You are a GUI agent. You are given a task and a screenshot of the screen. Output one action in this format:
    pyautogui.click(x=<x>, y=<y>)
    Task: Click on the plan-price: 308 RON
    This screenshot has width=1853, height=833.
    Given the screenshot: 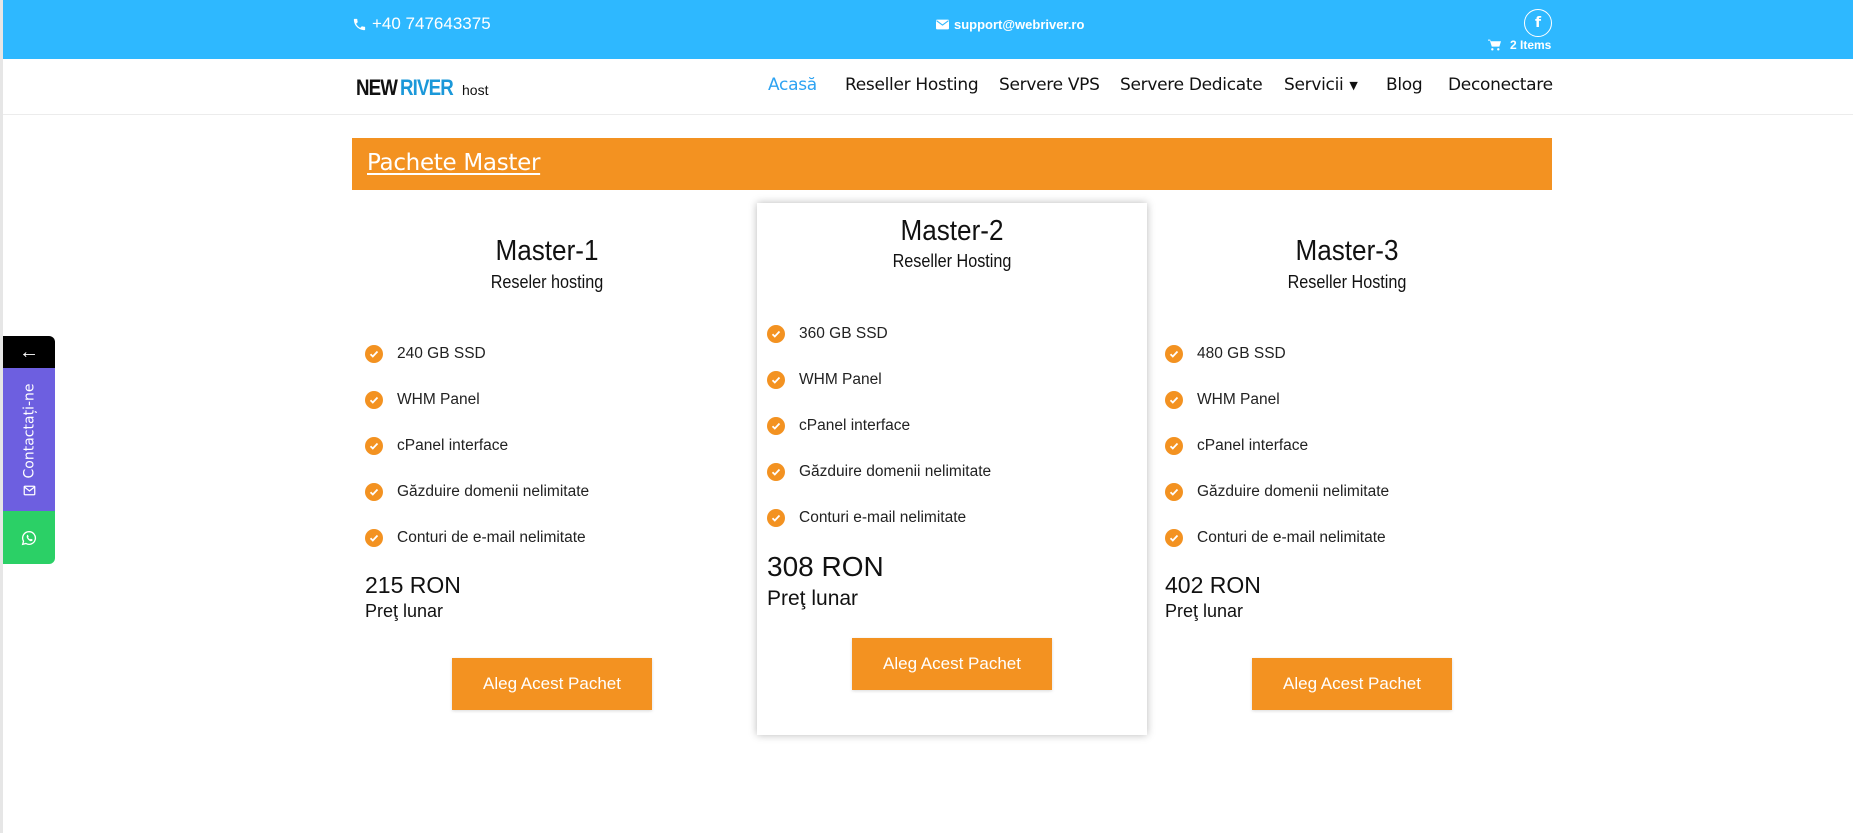 What is the action you would take?
    pyautogui.click(x=825, y=566)
    